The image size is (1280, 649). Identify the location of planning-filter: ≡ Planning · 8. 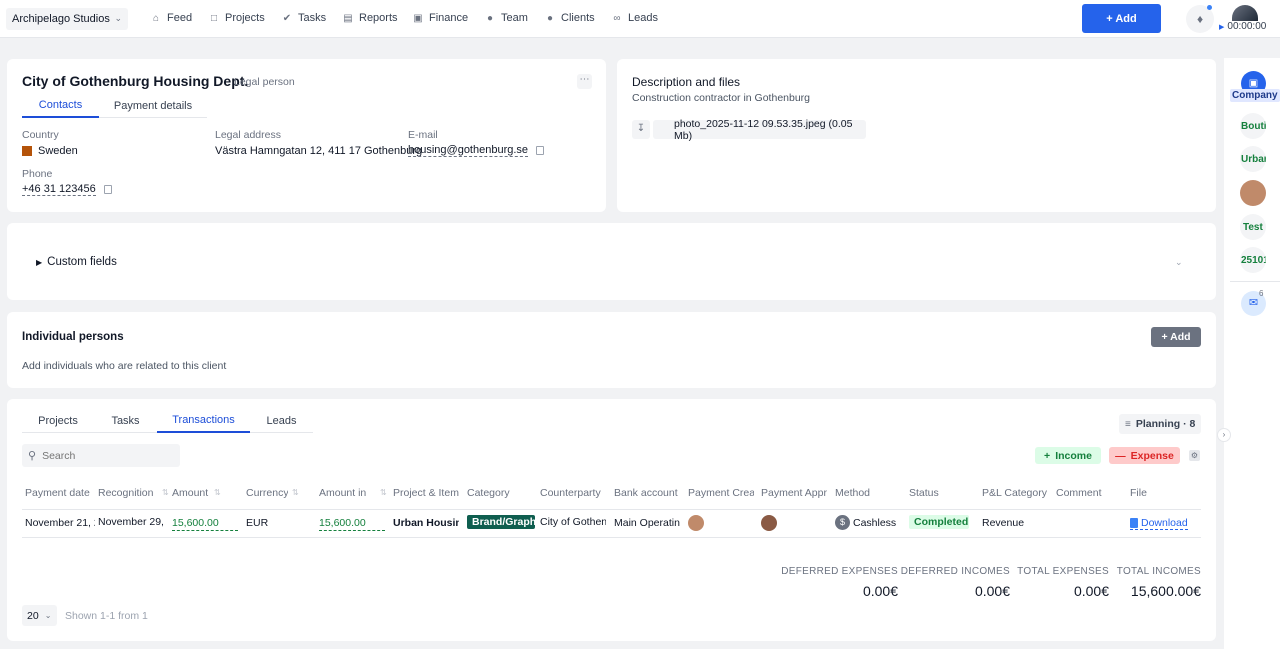
(1160, 424).